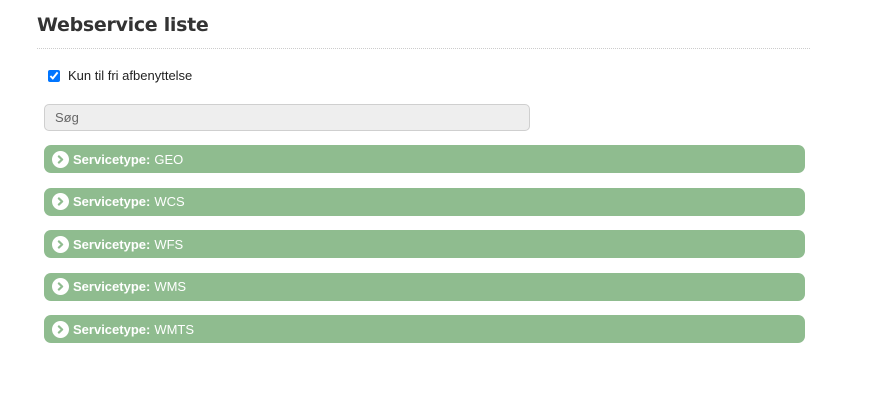 This screenshot has width=893, height=401. I want to click on service-type-geo: Servicetype: GEO, so click(424, 159).